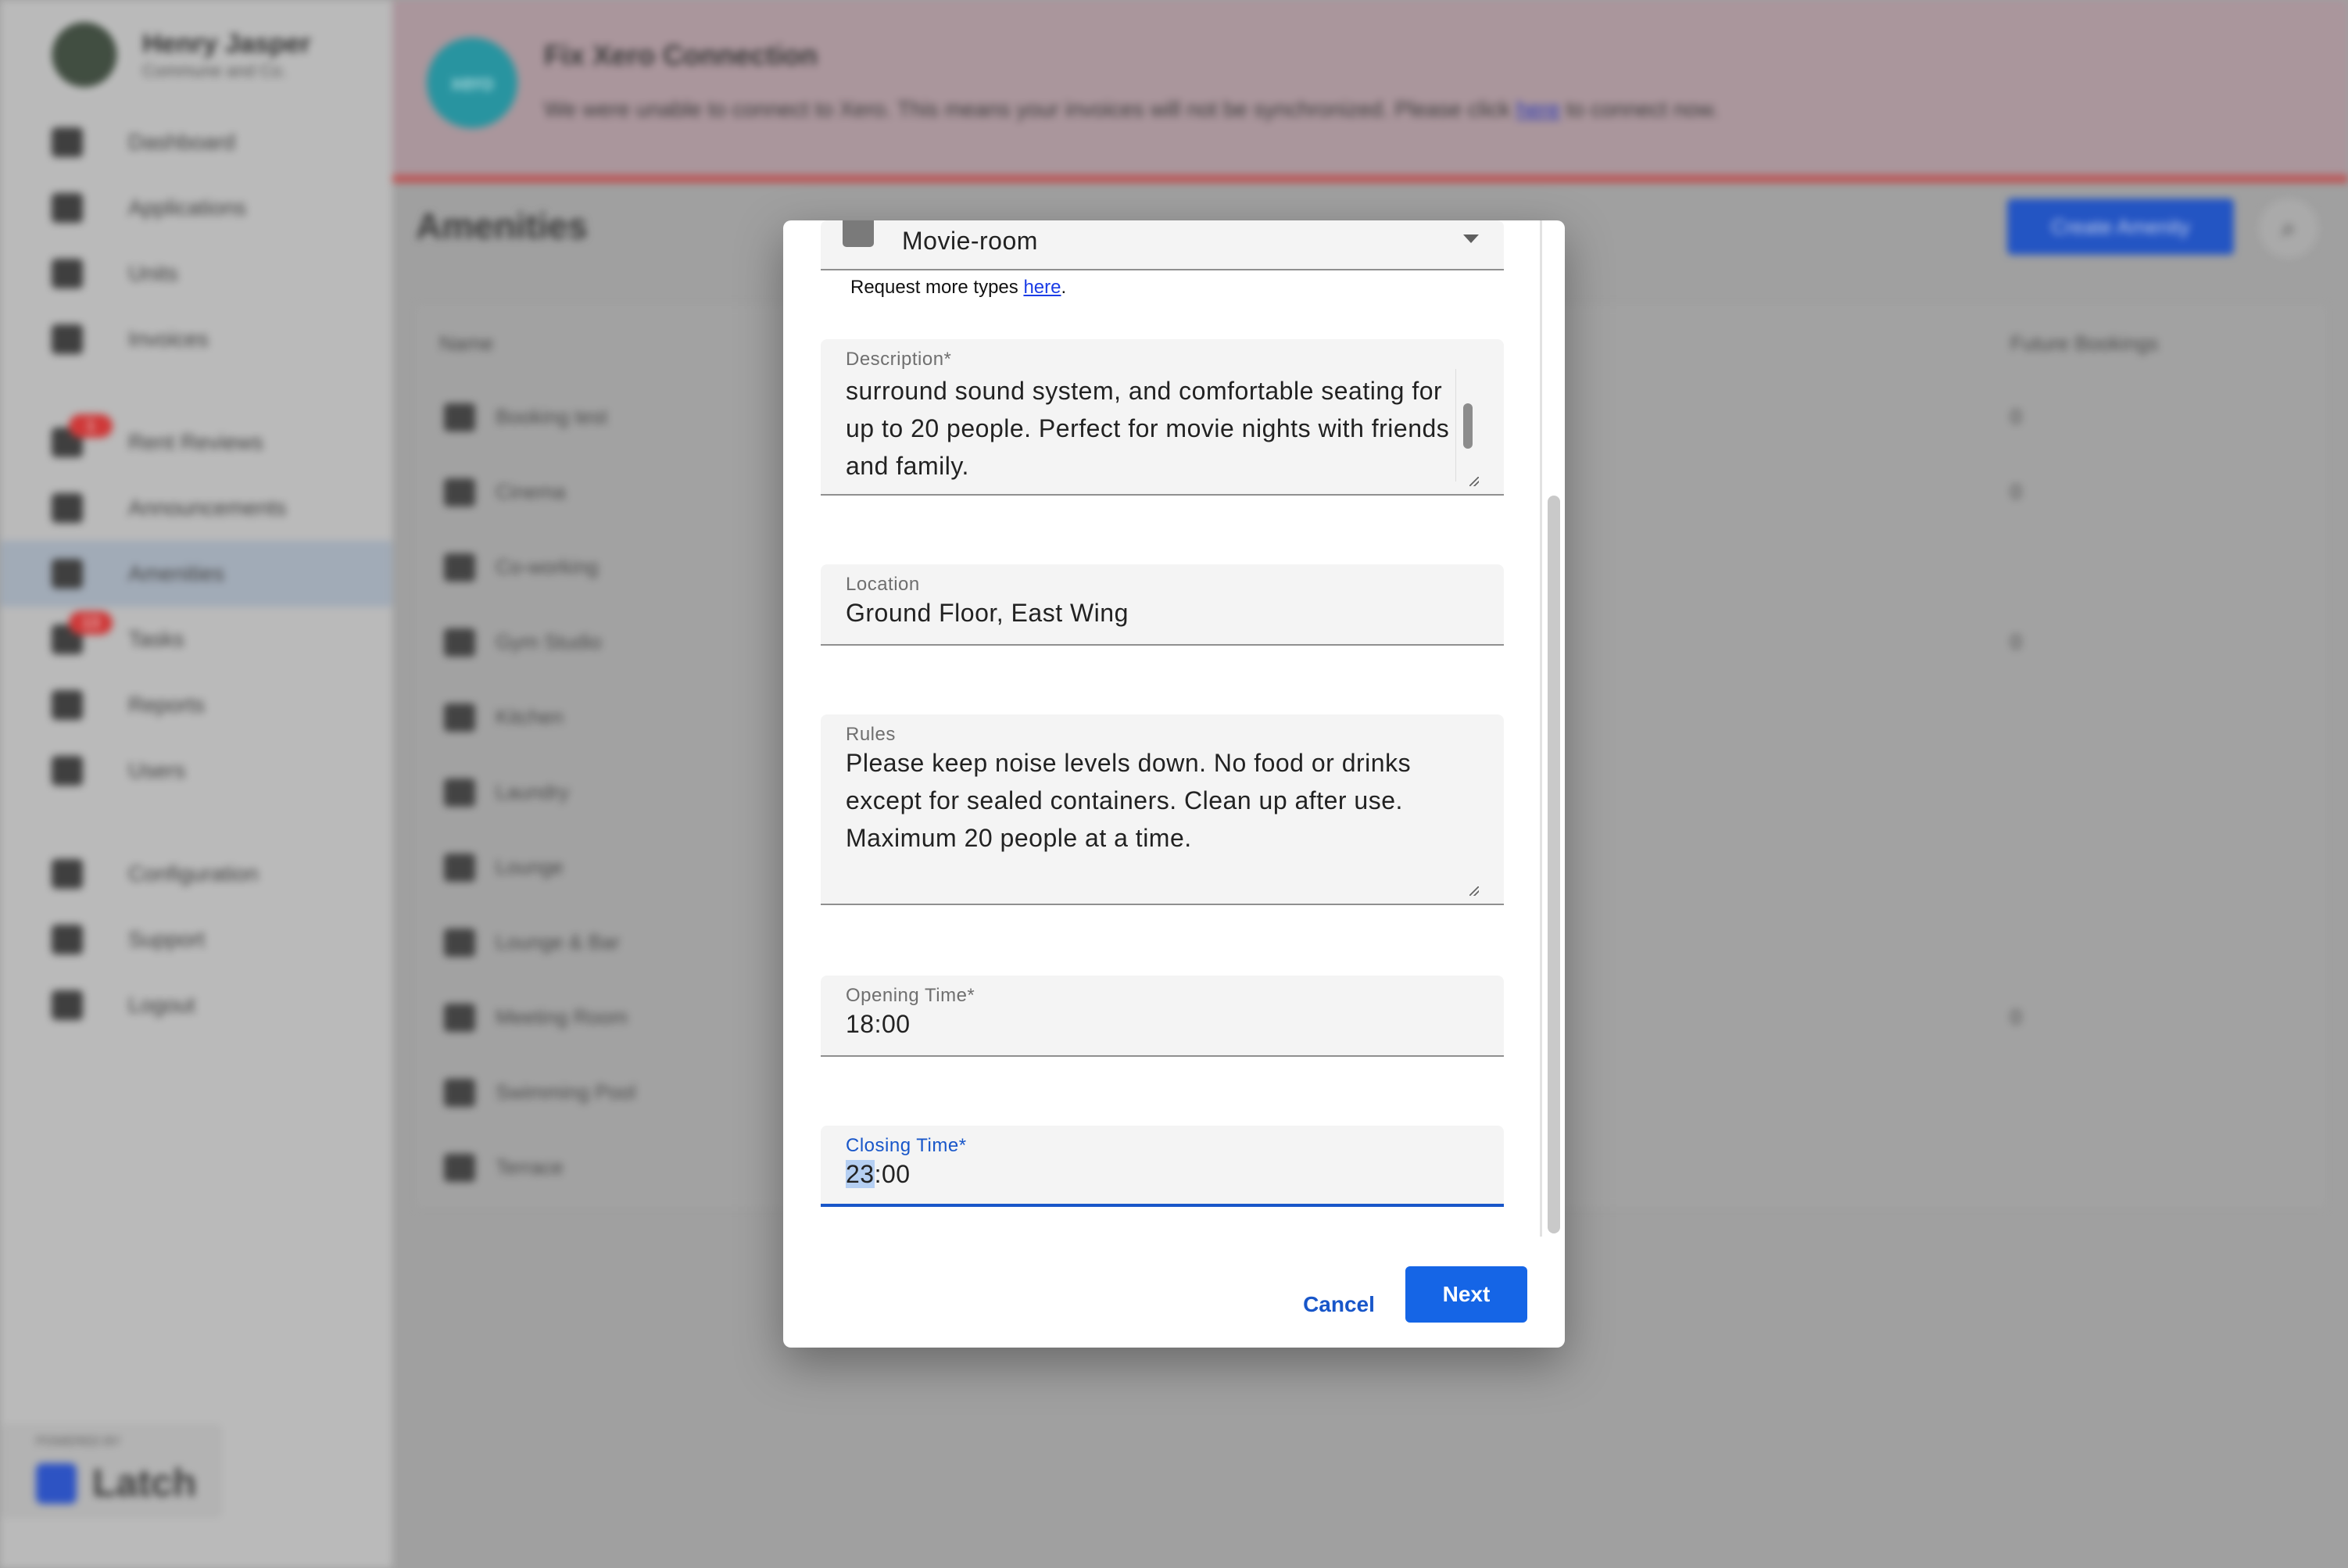  I want to click on closing-time-label: Closing Time*, so click(906, 1145).